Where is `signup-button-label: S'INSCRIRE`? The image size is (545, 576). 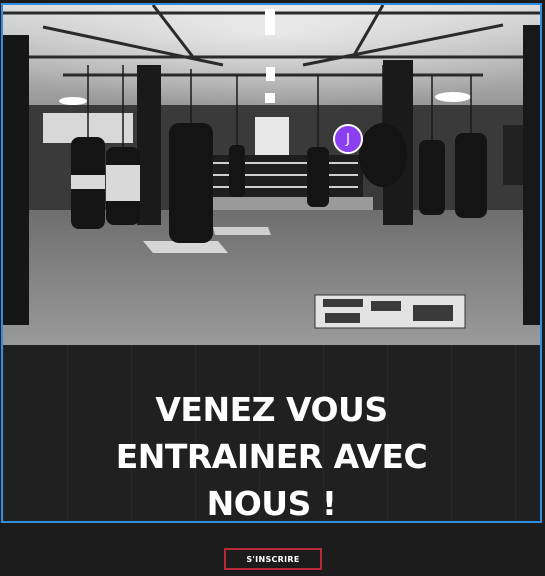
signup-button-label: S'INSCRIRE is located at coordinates (273, 559).